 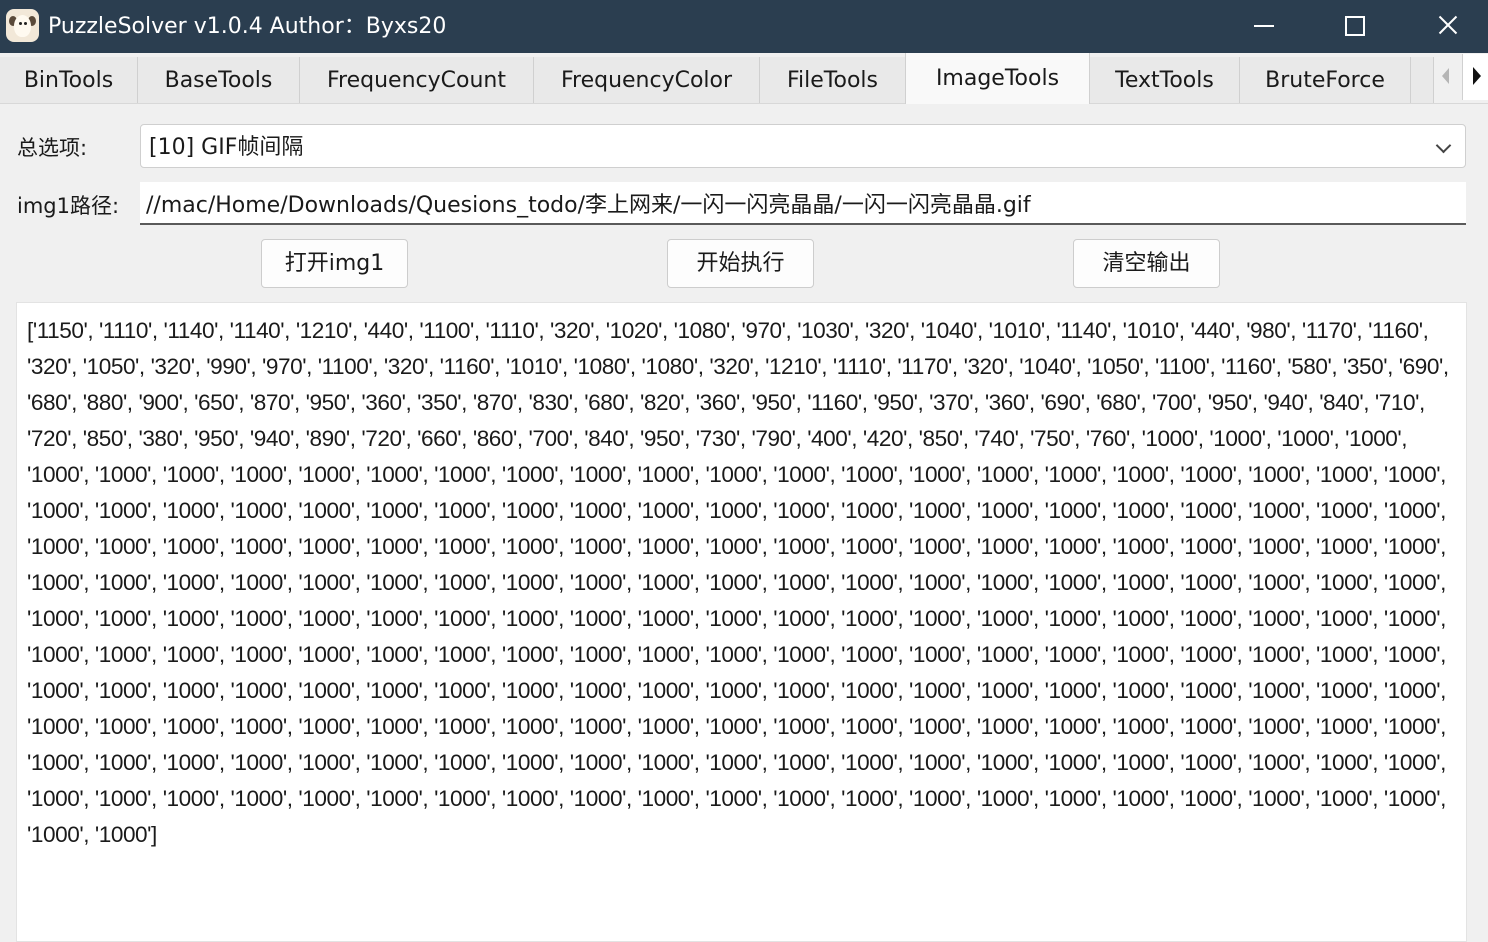 What do you see at coordinates (1146, 263) in the screenshot?
I see `clear-output-button: 清空输出` at bounding box center [1146, 263].